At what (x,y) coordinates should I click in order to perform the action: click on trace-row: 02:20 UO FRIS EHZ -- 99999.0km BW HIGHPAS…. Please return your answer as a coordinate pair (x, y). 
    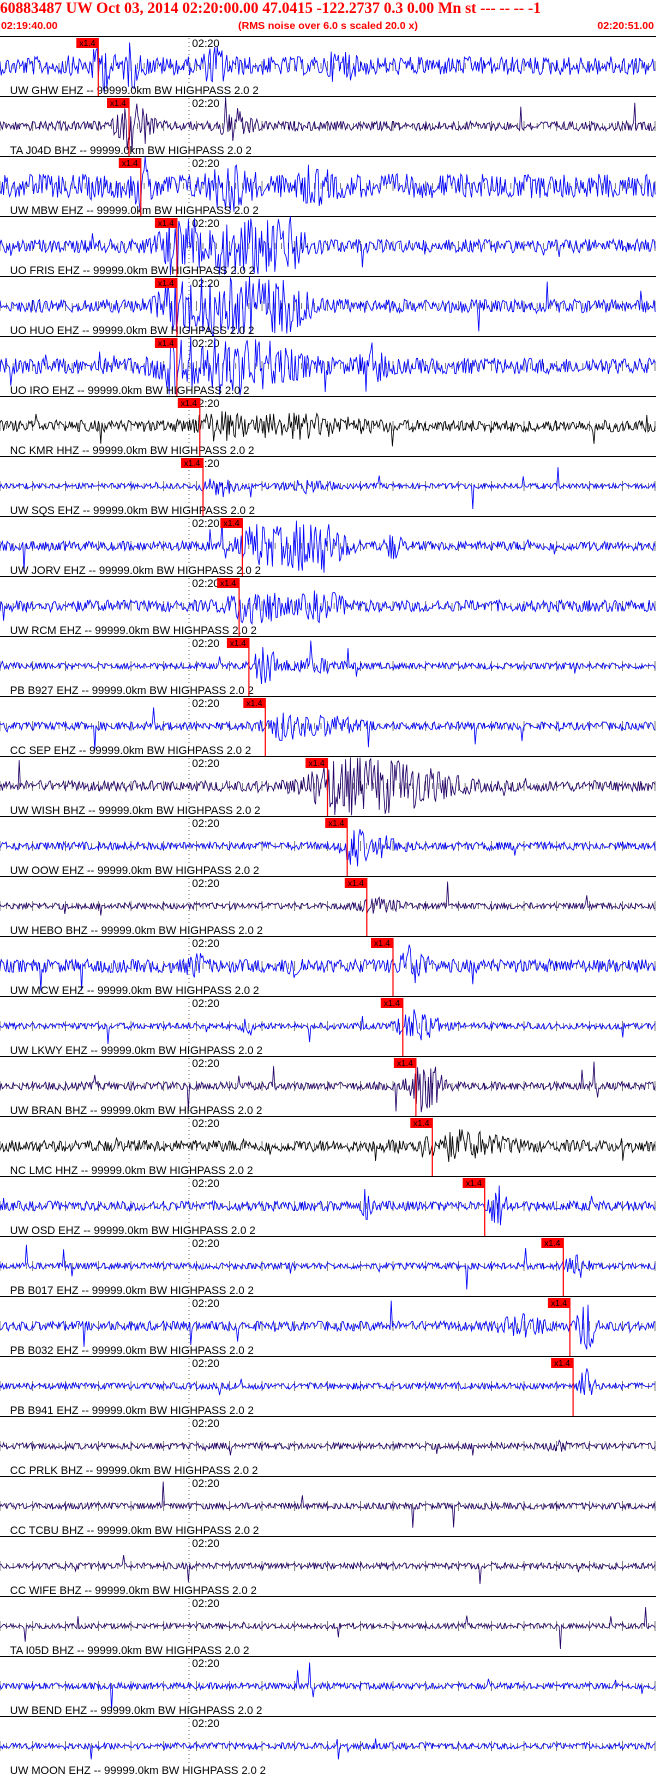
    Looking at the image, I should click on (328, 246).